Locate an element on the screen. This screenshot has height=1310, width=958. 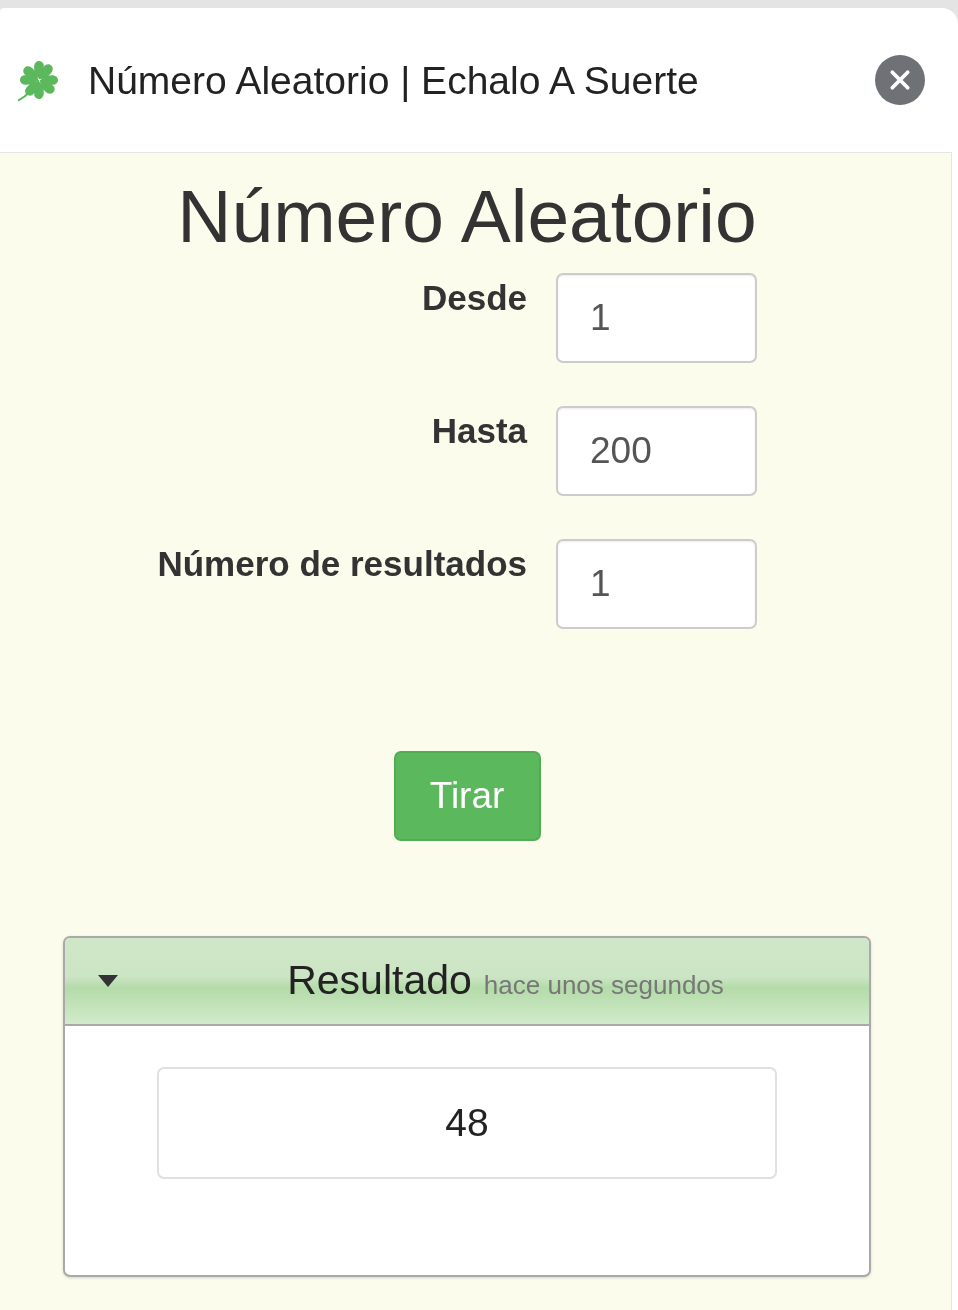
result-time: hace unos segundos is located at coordinates (603, 986).